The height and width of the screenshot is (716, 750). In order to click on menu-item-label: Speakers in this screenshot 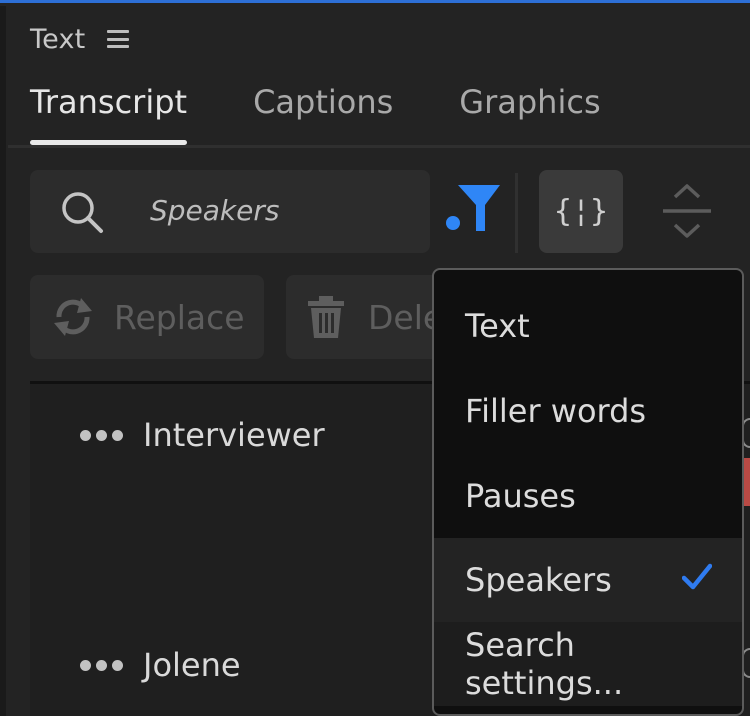, I will do `click(538, 580)`.